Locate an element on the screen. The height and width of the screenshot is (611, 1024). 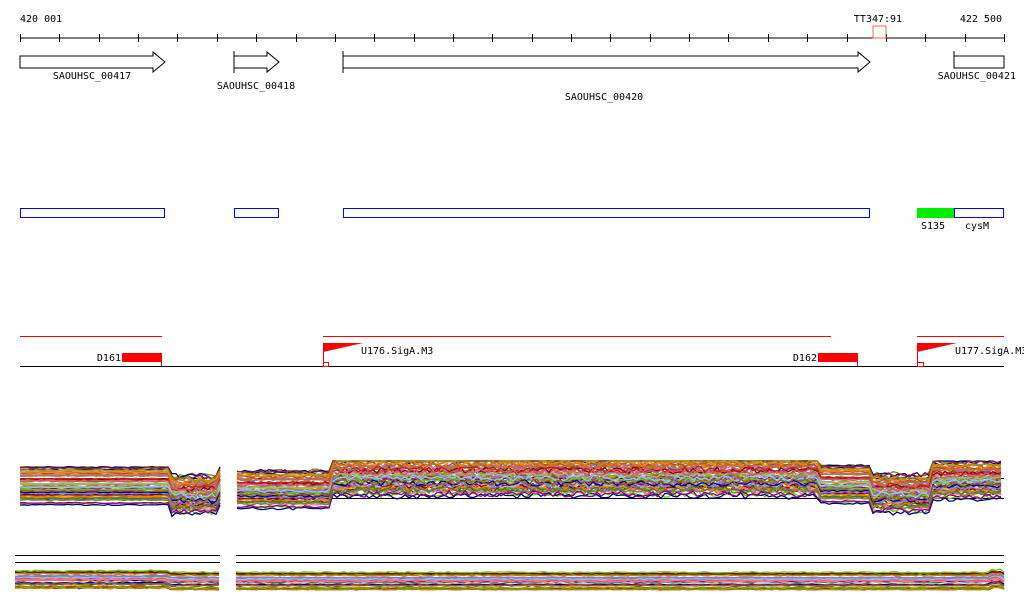
transcript-track is located at coordinates (512, 351).